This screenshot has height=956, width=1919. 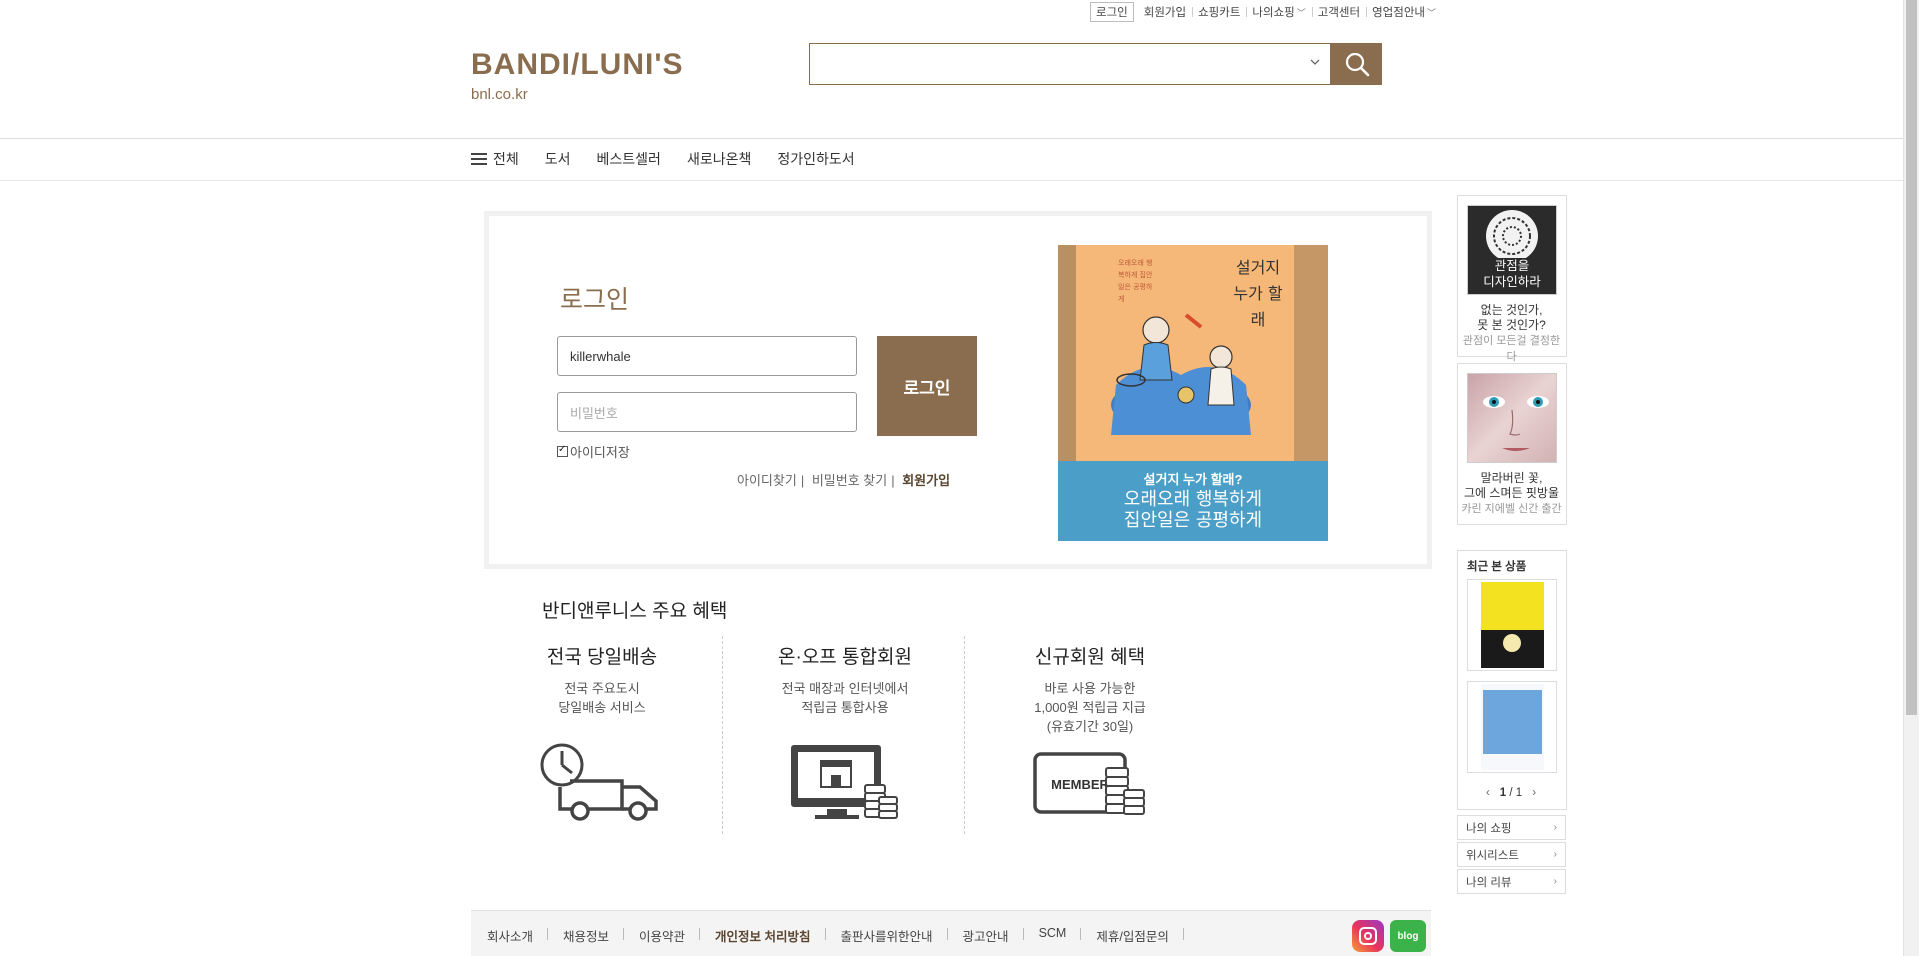 I want to click on util-support-link: 고객센터, so click(x=1338, y=12).